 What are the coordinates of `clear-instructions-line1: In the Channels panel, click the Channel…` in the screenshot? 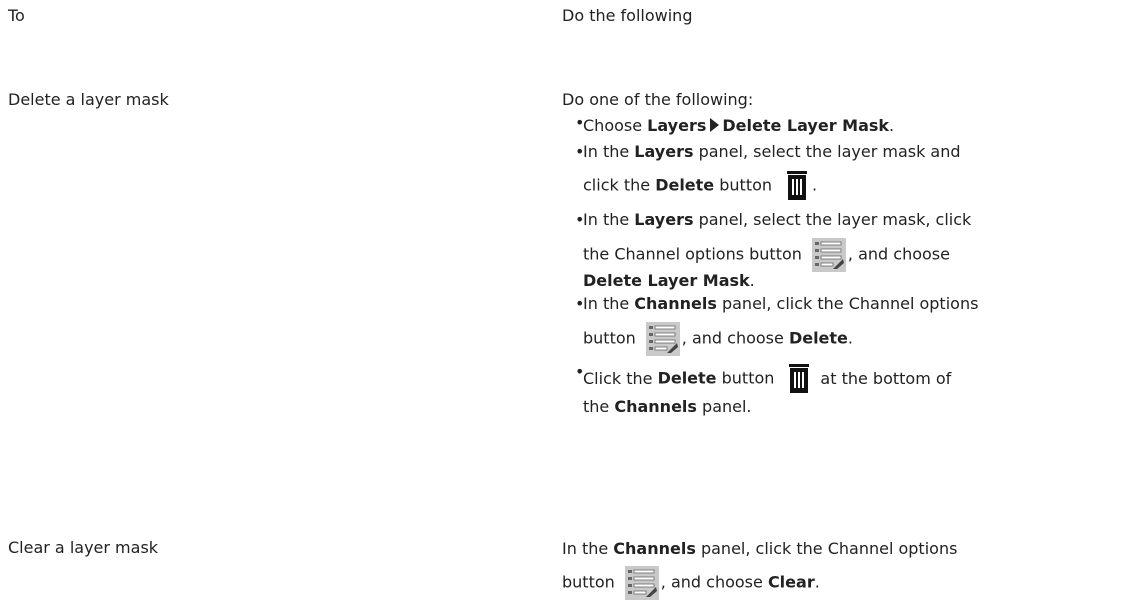 It's located at (760, 548).